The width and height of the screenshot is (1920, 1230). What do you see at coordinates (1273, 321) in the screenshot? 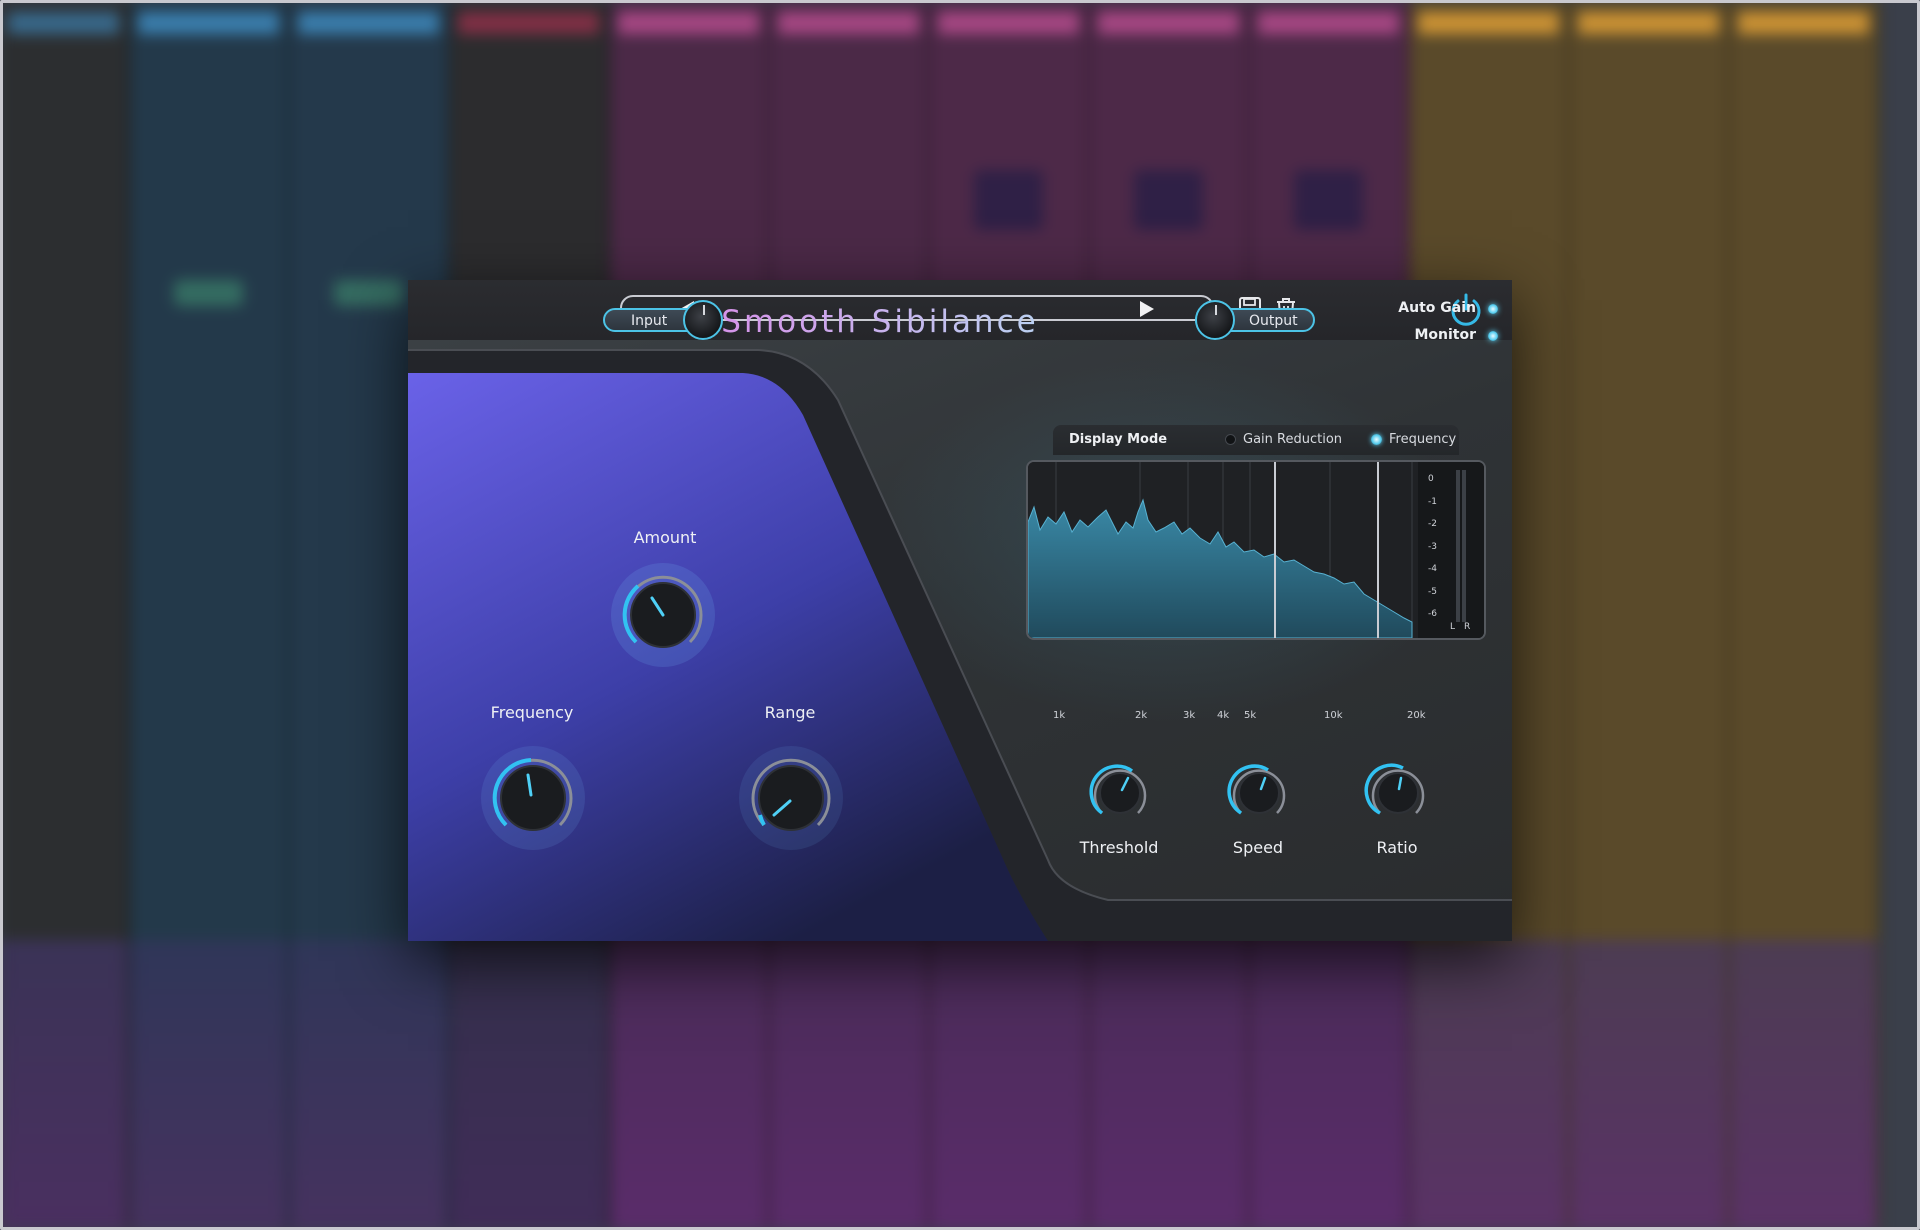
I see `output-label: Output` at bounding box center [1273, 321].